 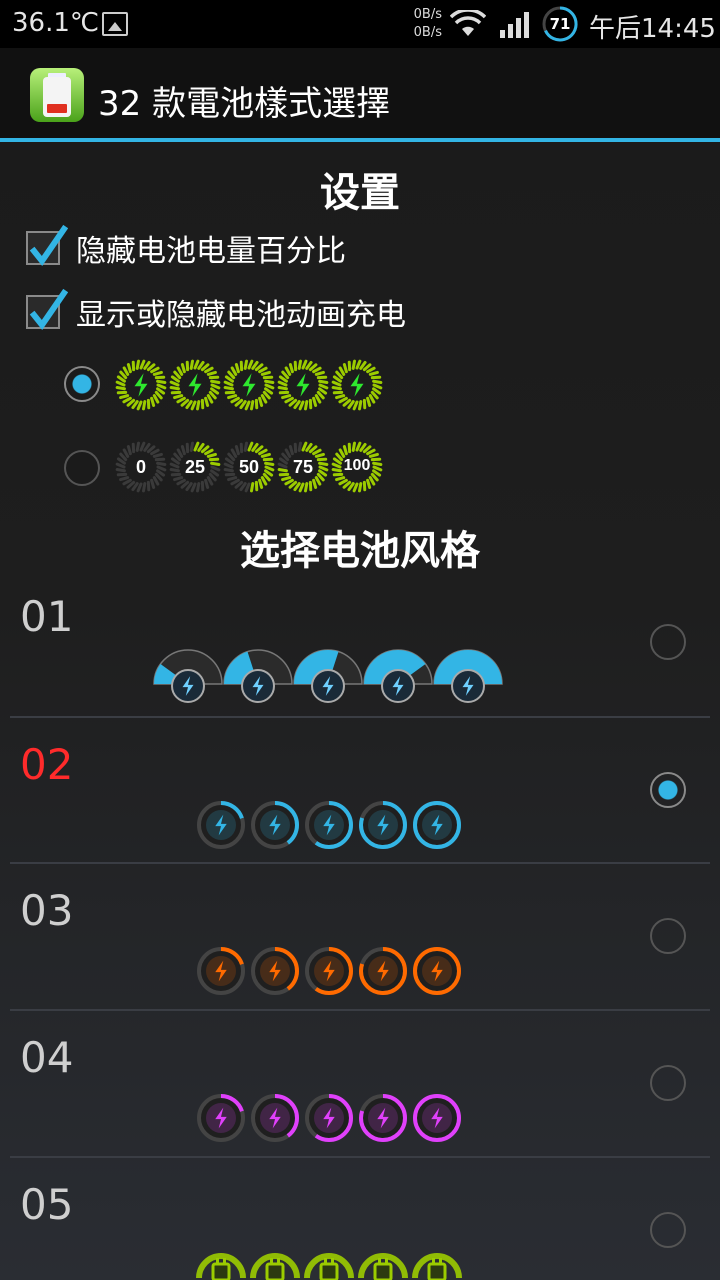 What do you see at coordinates (427, 32) in the screenshot?
I see `net-down-speed: 0B/s` at bounding box center [427, 32].